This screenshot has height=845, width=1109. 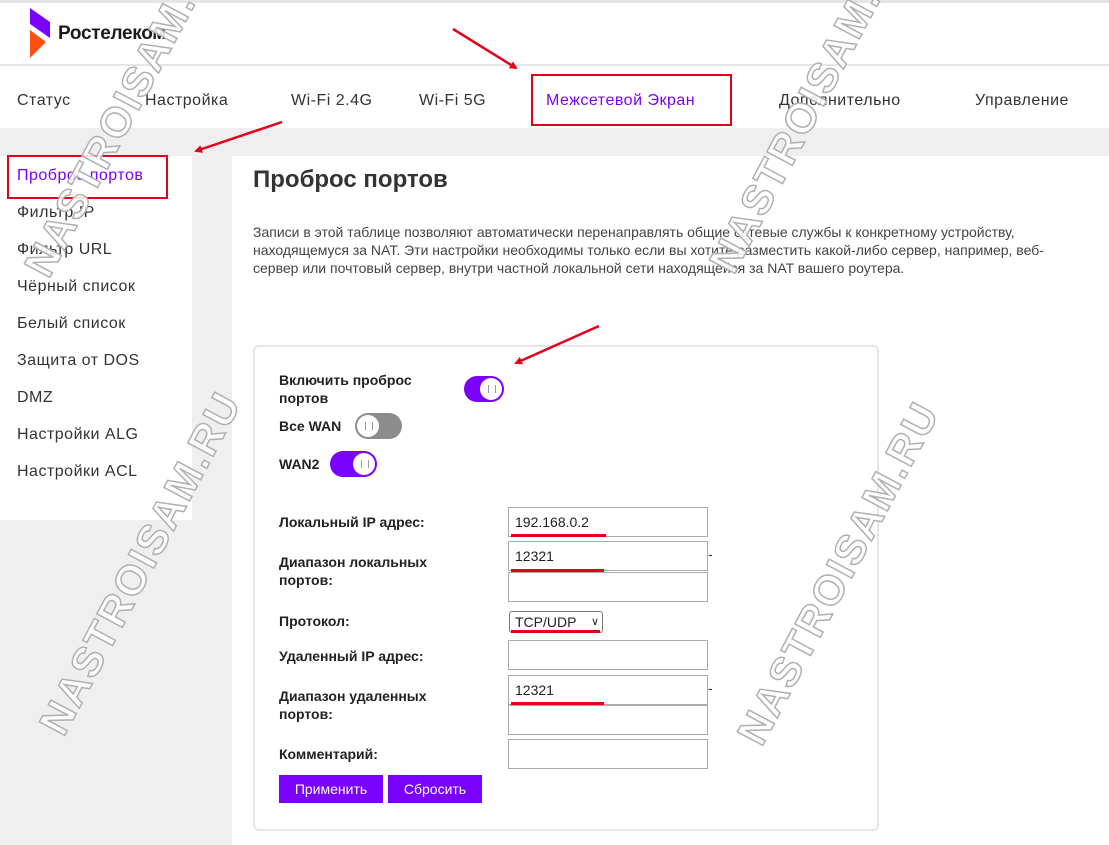 What do you see at coordinates (710, 554) in the screenshot?
I see `local-range-dash: -` at bounding box center [710, 554].